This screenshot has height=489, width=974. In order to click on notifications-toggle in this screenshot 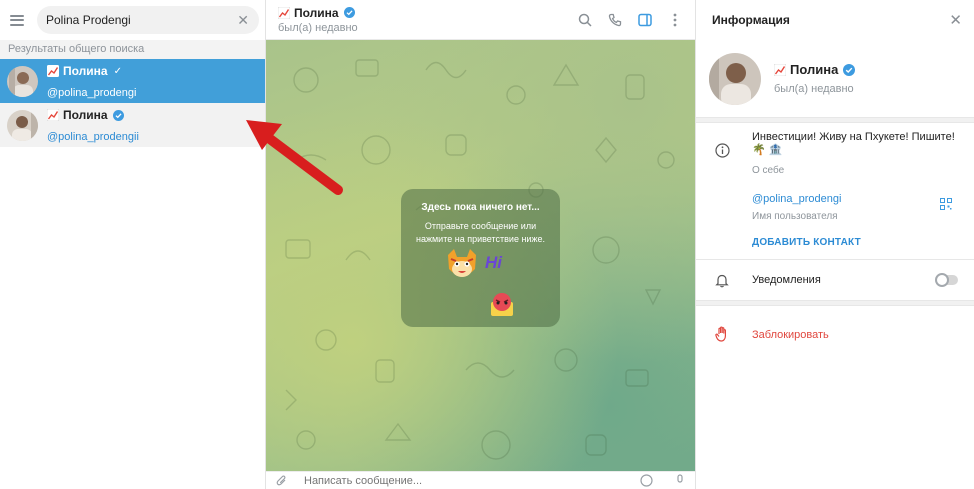, I will do `click(946, 280)`.